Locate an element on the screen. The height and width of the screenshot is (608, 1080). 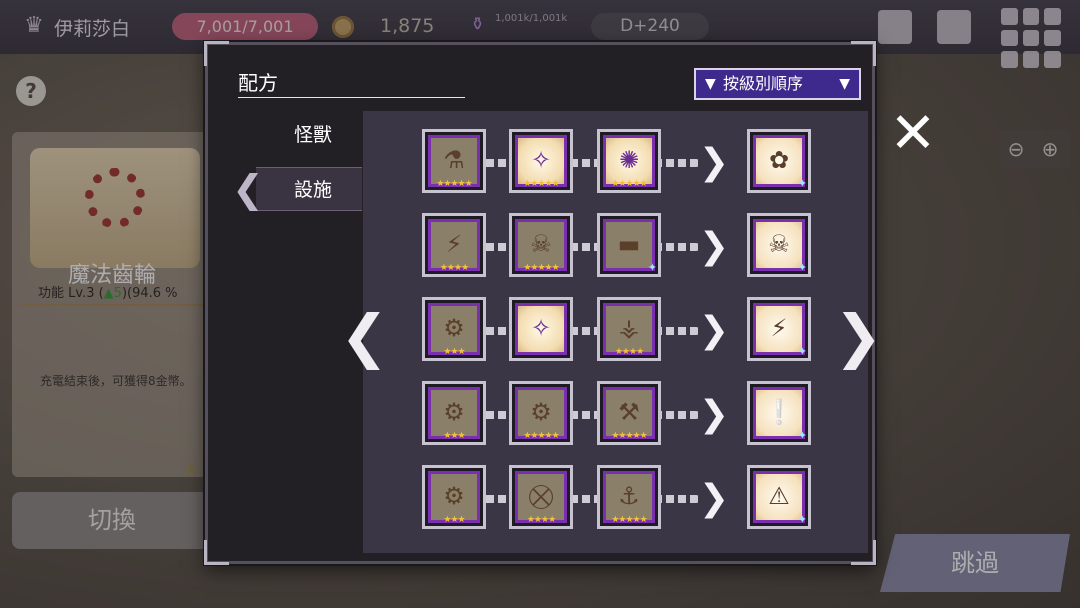
tab-monsters: 怪獸 is located at coordinates (309, 135).